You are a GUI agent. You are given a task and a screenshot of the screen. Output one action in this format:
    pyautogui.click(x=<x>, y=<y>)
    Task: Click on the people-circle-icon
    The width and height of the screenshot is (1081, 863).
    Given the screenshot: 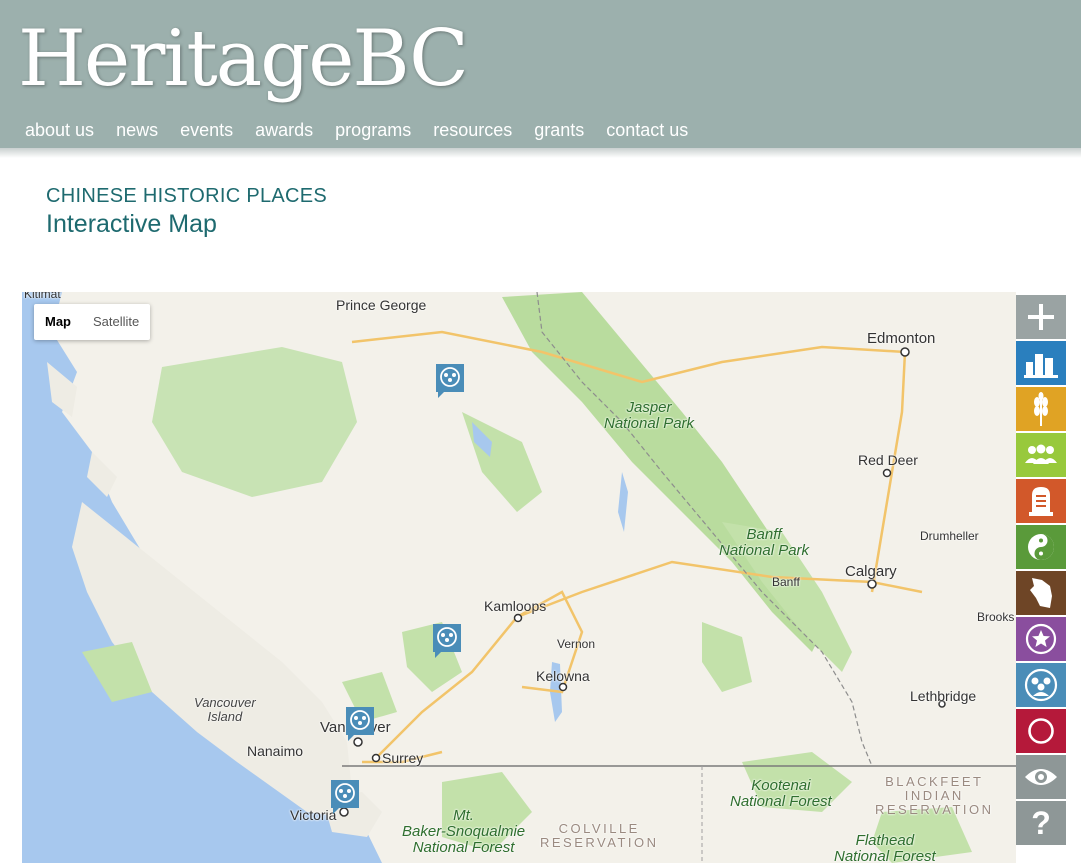 What is the action you would take?
    pyautogui.click(x=1041, y=685)
    